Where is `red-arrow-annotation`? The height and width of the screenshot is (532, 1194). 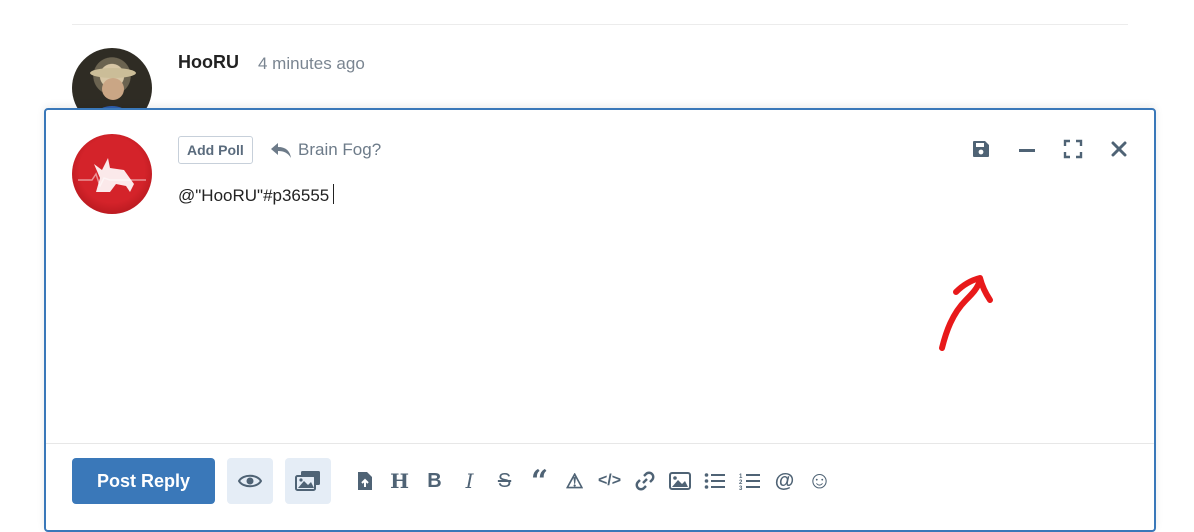 red-arrow-annotation is located at coordinates (966, 313).